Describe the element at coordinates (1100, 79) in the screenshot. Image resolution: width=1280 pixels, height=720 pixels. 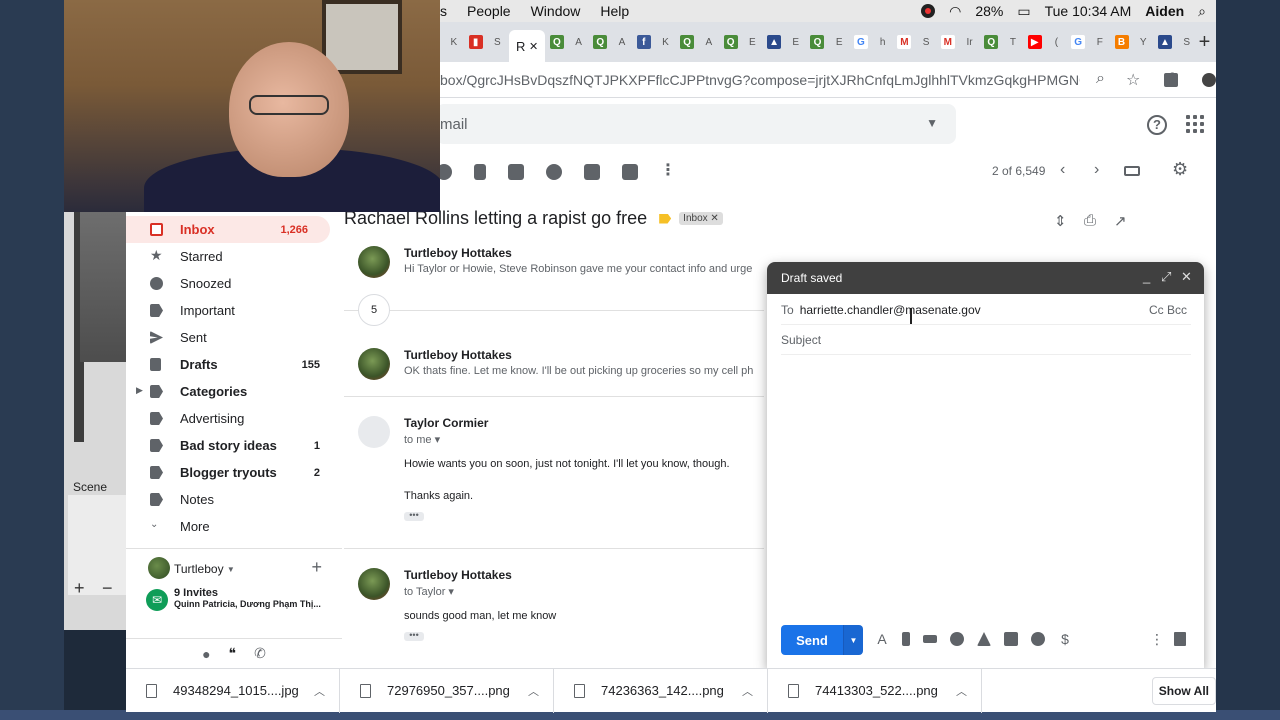
I see `zoom-icon: ⌕` at that location.